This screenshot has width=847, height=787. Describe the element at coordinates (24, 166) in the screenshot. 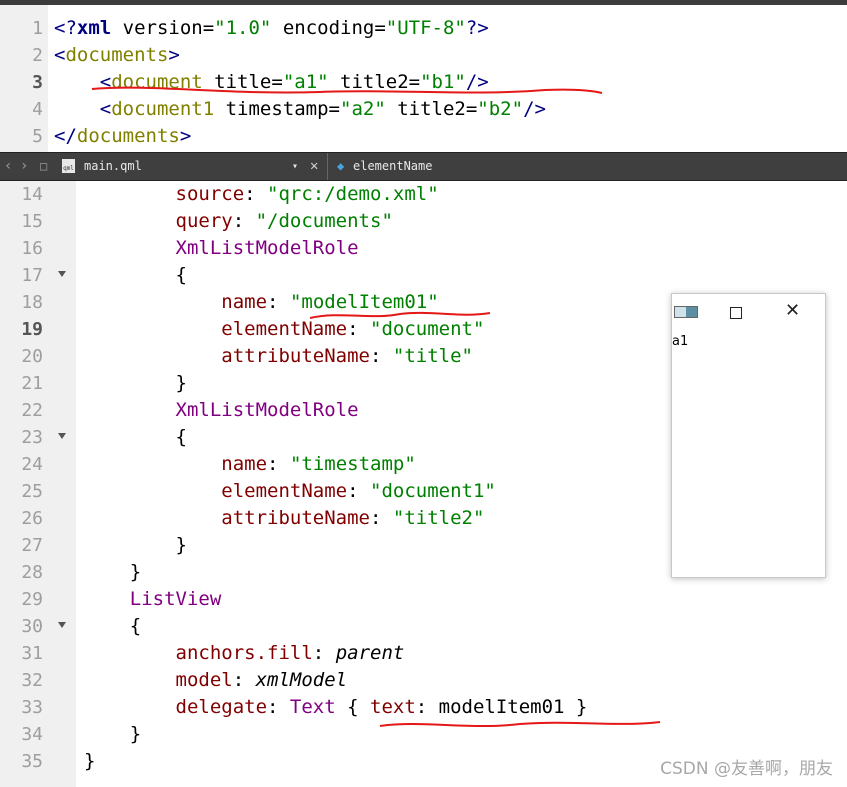

I see `forward-arrow-icon: ›` at that location.